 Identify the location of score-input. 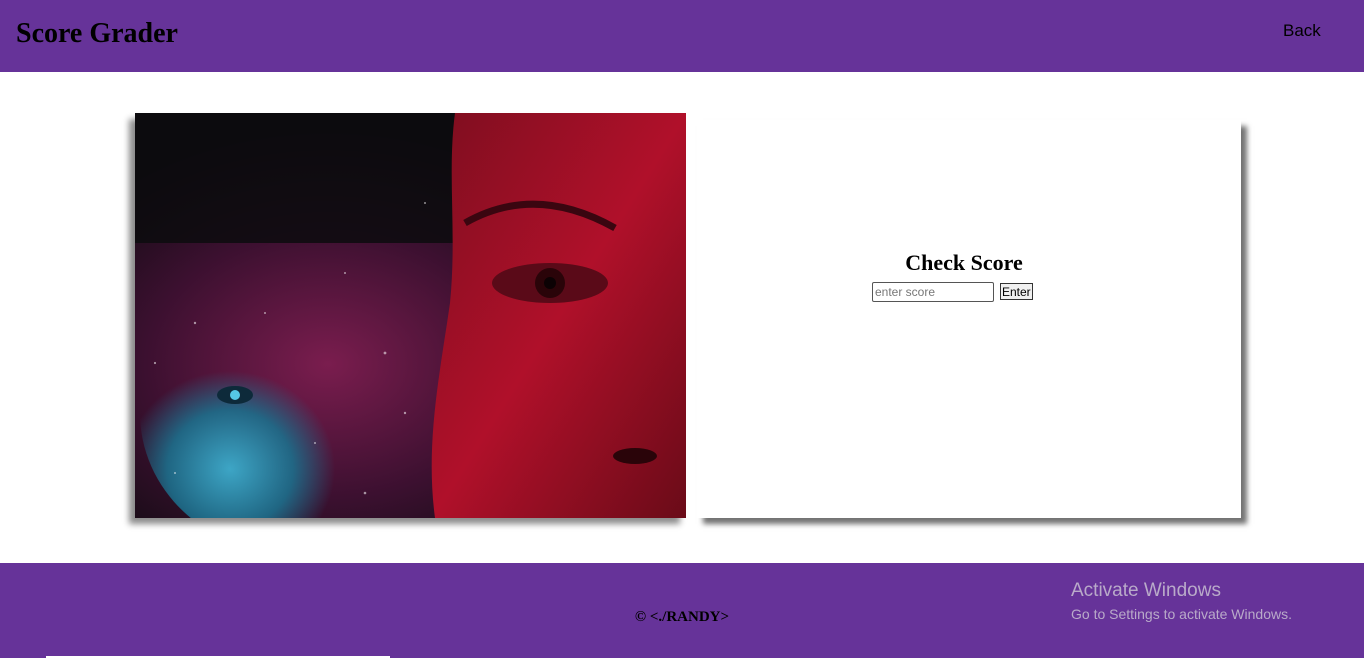
(933, 292).